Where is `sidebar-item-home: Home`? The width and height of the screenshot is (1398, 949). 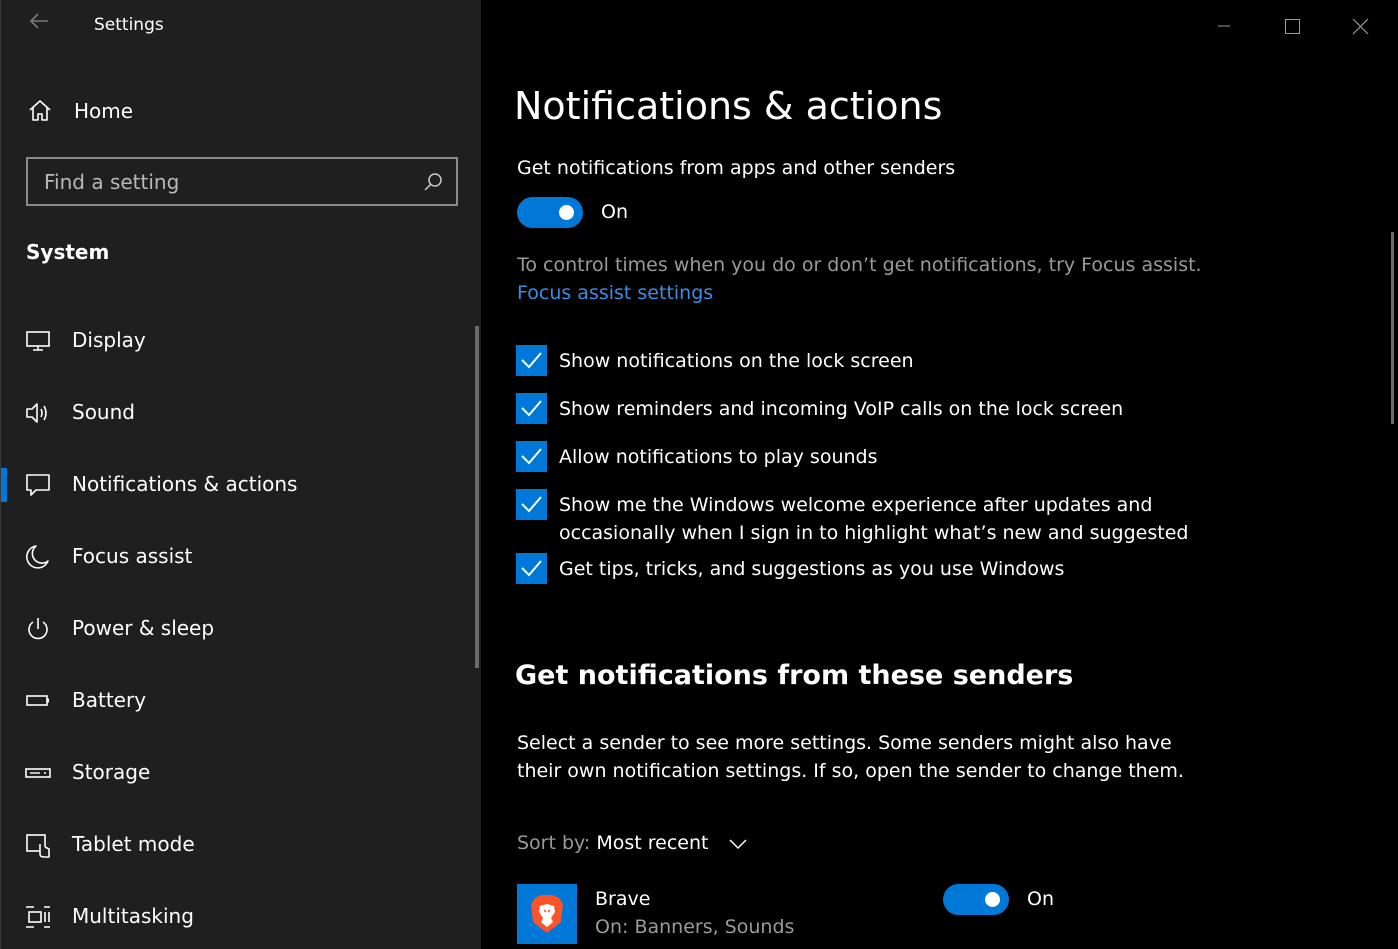
sidebar-item-home: Home is located at coordinates (241, 111).